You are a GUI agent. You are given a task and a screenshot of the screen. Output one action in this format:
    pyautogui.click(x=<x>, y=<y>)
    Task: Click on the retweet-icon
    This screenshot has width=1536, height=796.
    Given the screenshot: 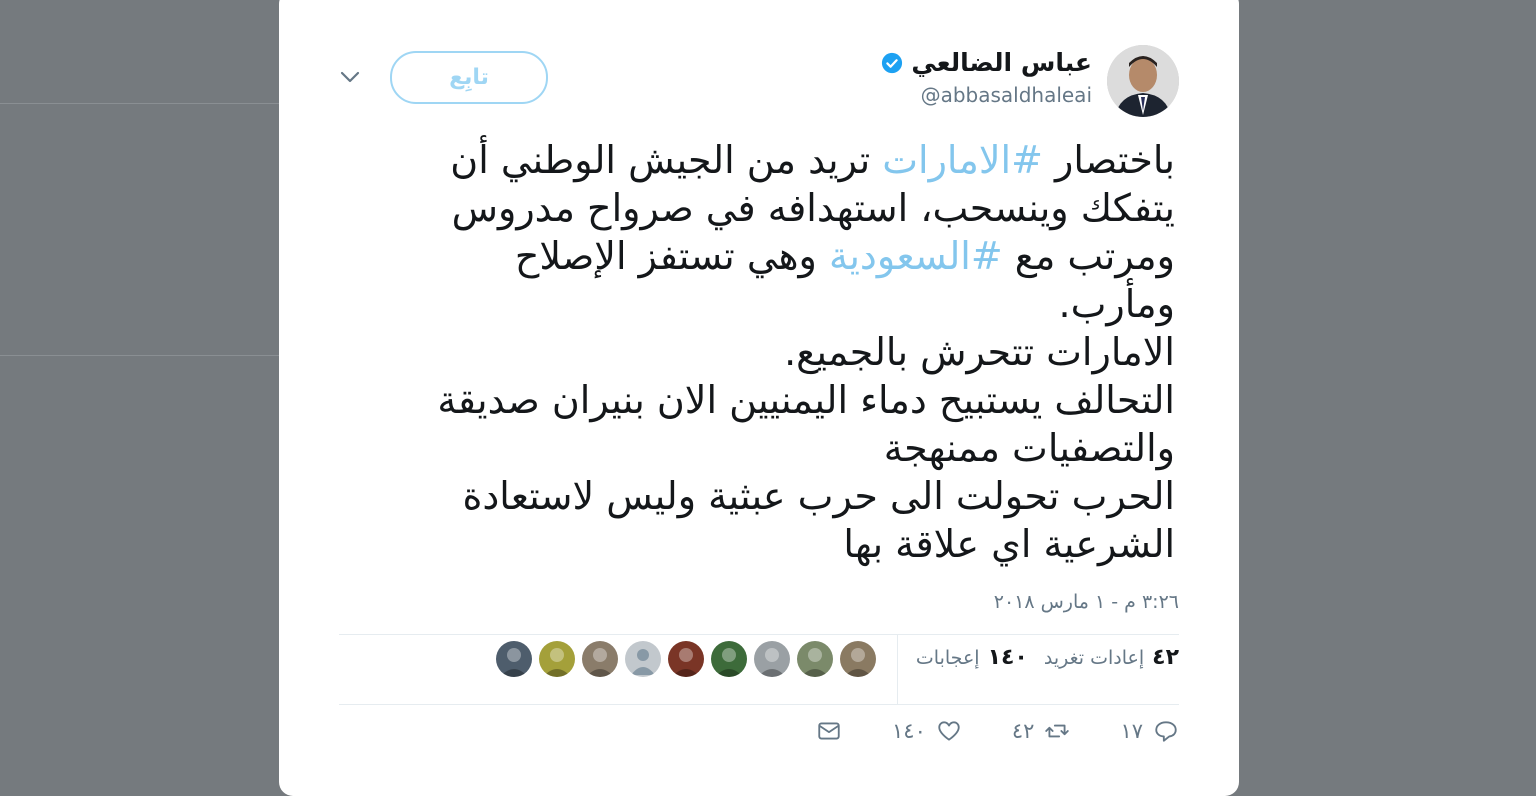 What is the action you would take?
    pyautogui.click(x=1057, y=731)
    